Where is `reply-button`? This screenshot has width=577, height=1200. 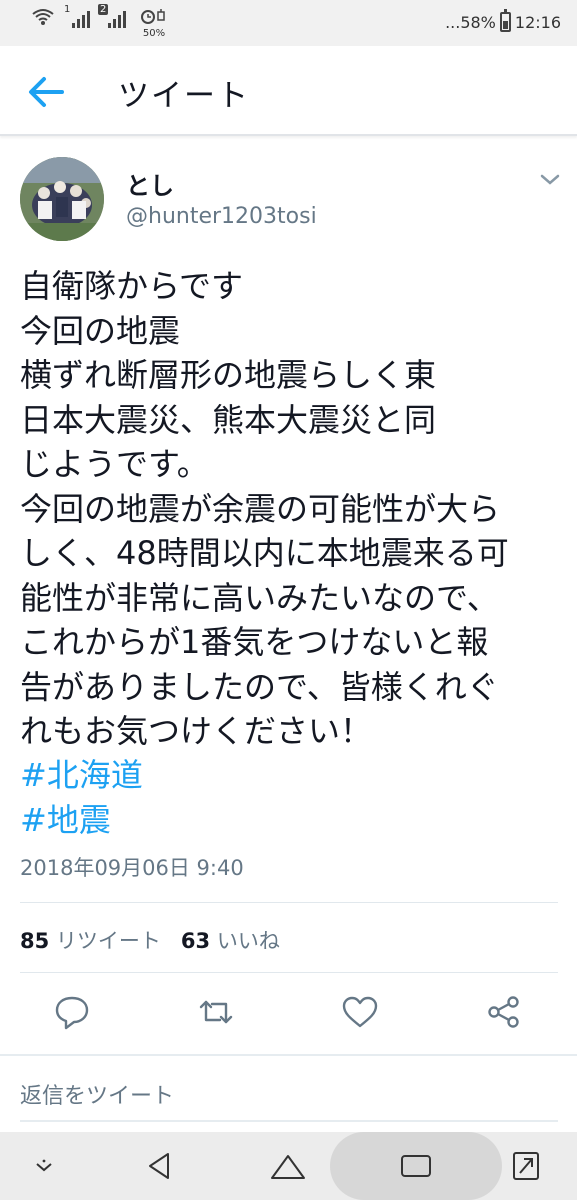 reply-button is located at coordinates (72, 1012).